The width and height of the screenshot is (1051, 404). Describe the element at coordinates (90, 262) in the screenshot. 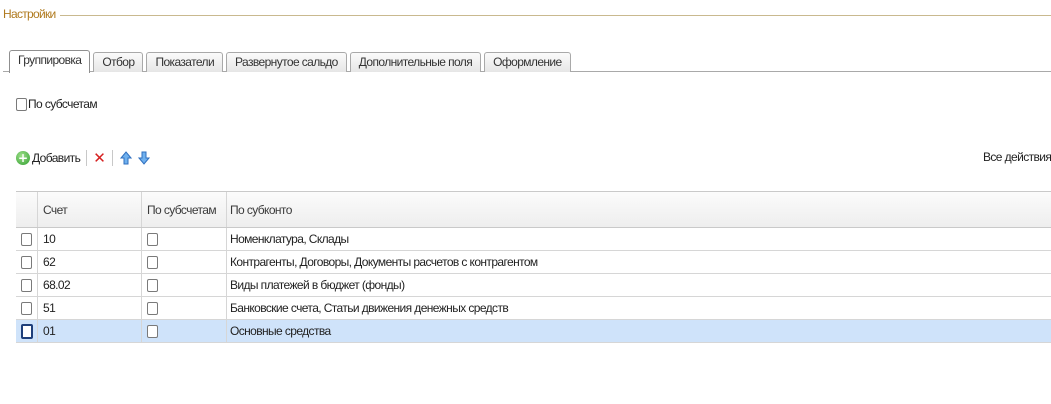

I see `account-cell: 62` at that location.